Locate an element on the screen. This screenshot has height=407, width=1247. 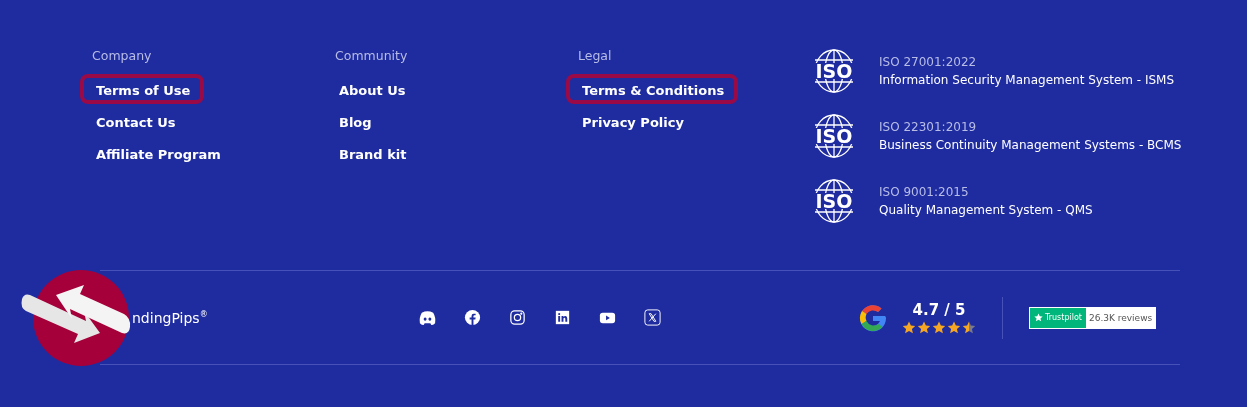
trustpilot-badge: Trustpilot 26.3K reviews is located at coordinates (1093, 317).